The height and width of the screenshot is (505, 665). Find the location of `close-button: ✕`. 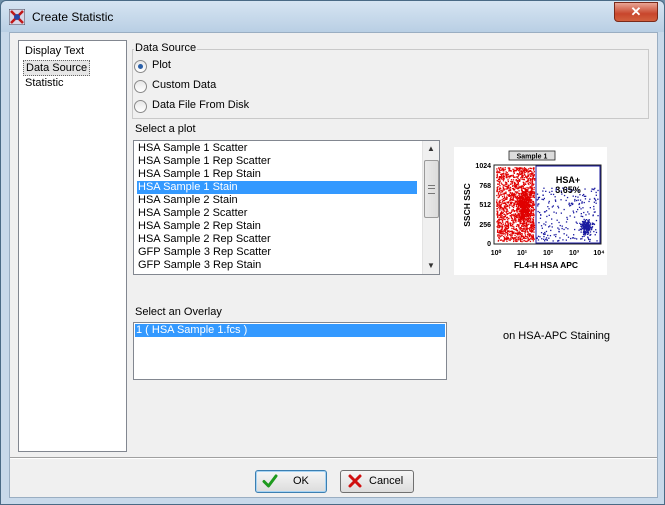

close-button: ✕ is located at coordinates (636, 12).